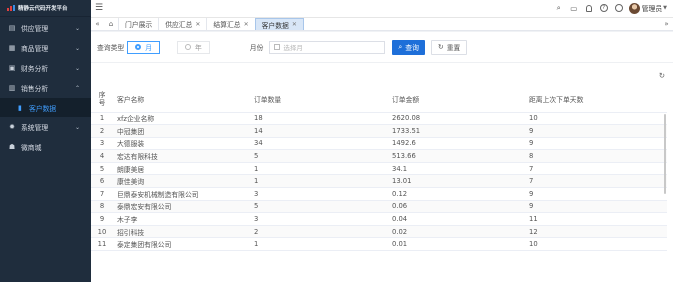 Image resolution: width=673 pixels, height=282 pixels. I want to click on grid-icon: ▦, so click(12, 48).